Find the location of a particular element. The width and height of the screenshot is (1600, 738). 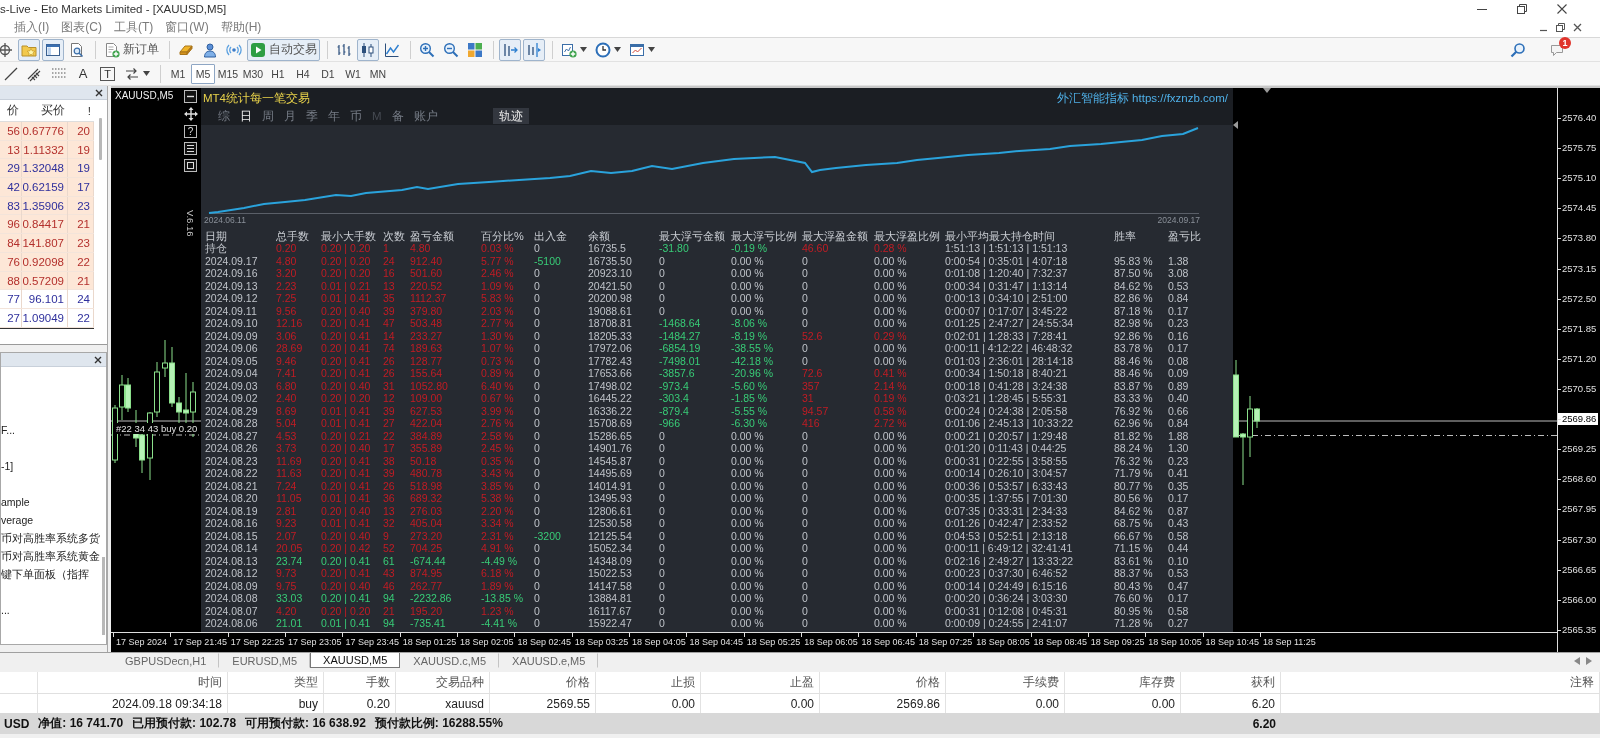

period-tab: 币 is located at coordinates (356, 115).